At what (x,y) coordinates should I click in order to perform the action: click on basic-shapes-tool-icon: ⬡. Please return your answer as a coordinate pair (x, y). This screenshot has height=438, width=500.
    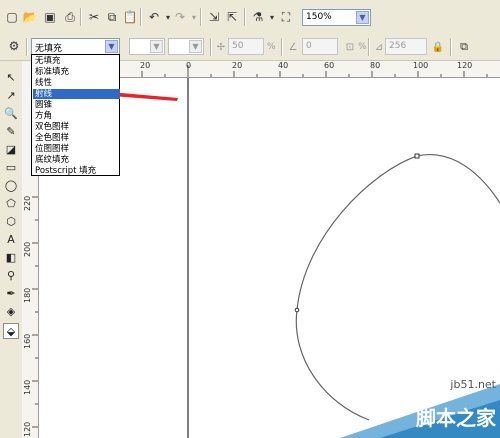
    Looking at the image, I should click on (11, 221).